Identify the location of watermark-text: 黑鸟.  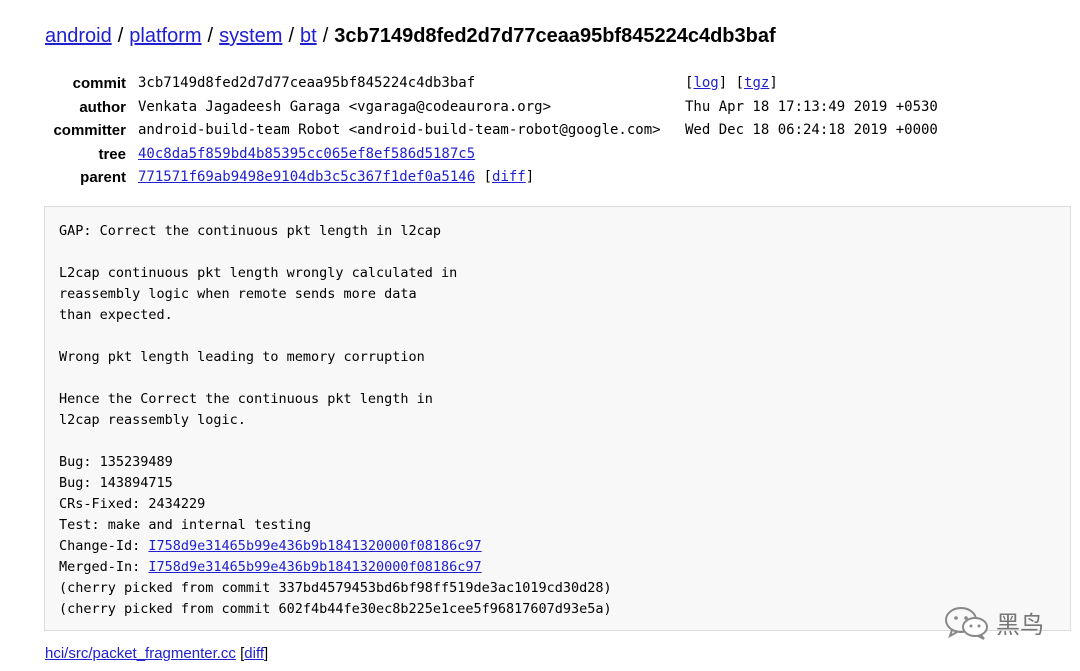
(1020, 625).